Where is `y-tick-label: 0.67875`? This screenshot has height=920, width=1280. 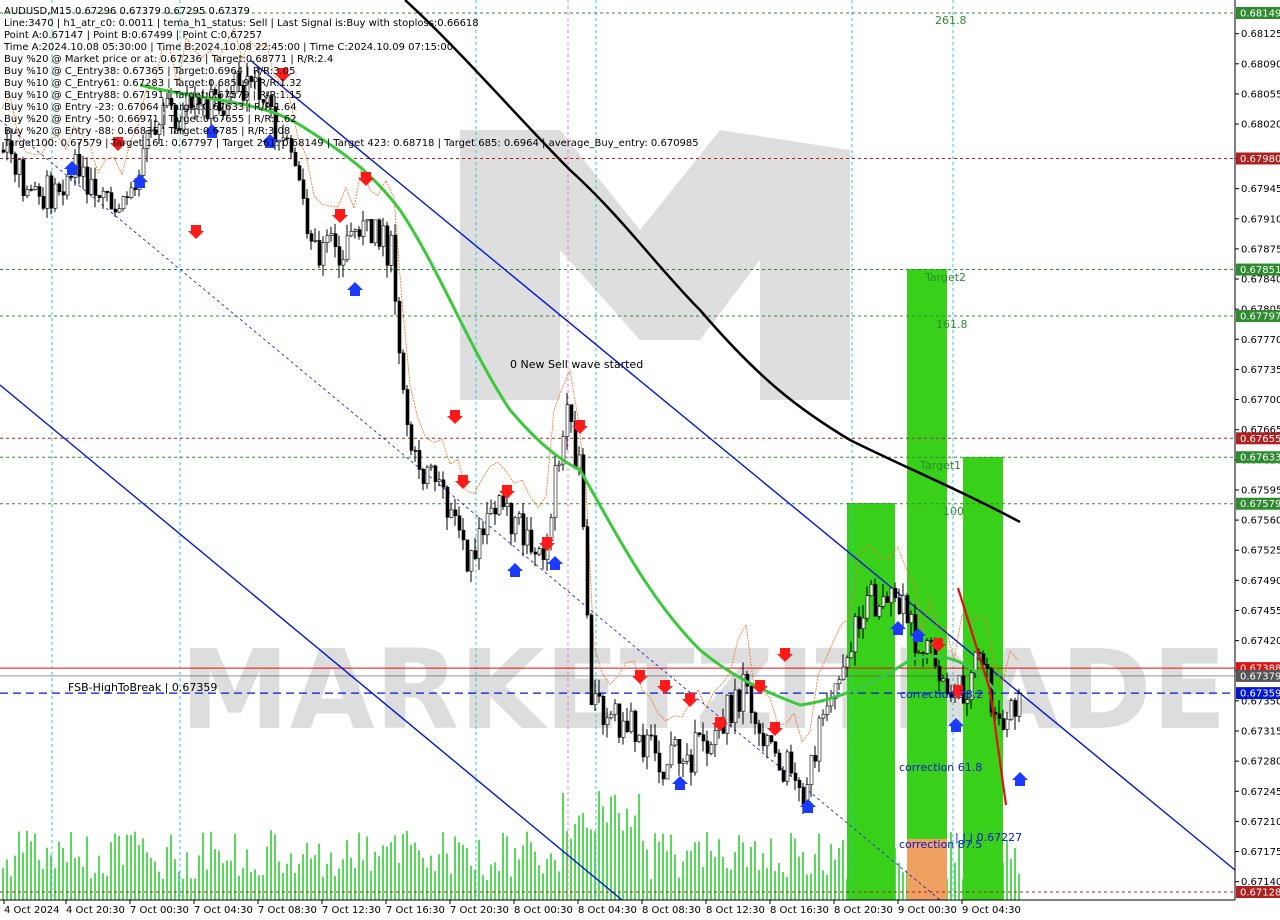 y-tick-label: 0.67875 is located at coordinates (1260, 249).